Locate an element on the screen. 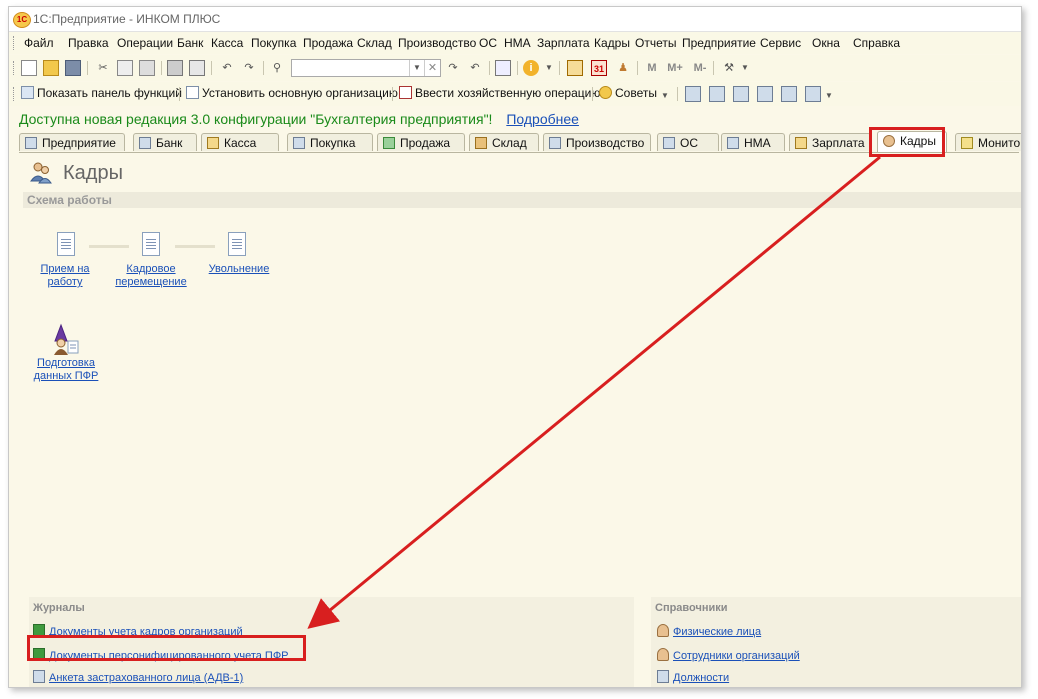  highlight-pfr-journal is located at coordinates (166, 648).